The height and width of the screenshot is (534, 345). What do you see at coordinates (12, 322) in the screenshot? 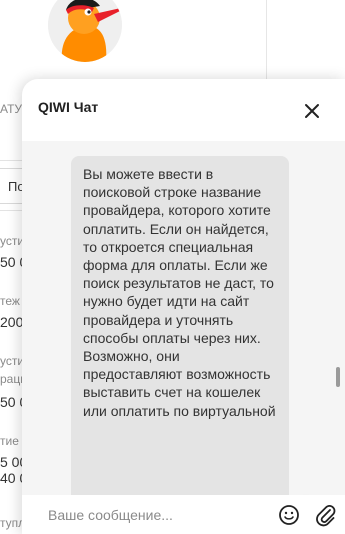
I see `background-row-value: 200` at bounding box center [12, 322].